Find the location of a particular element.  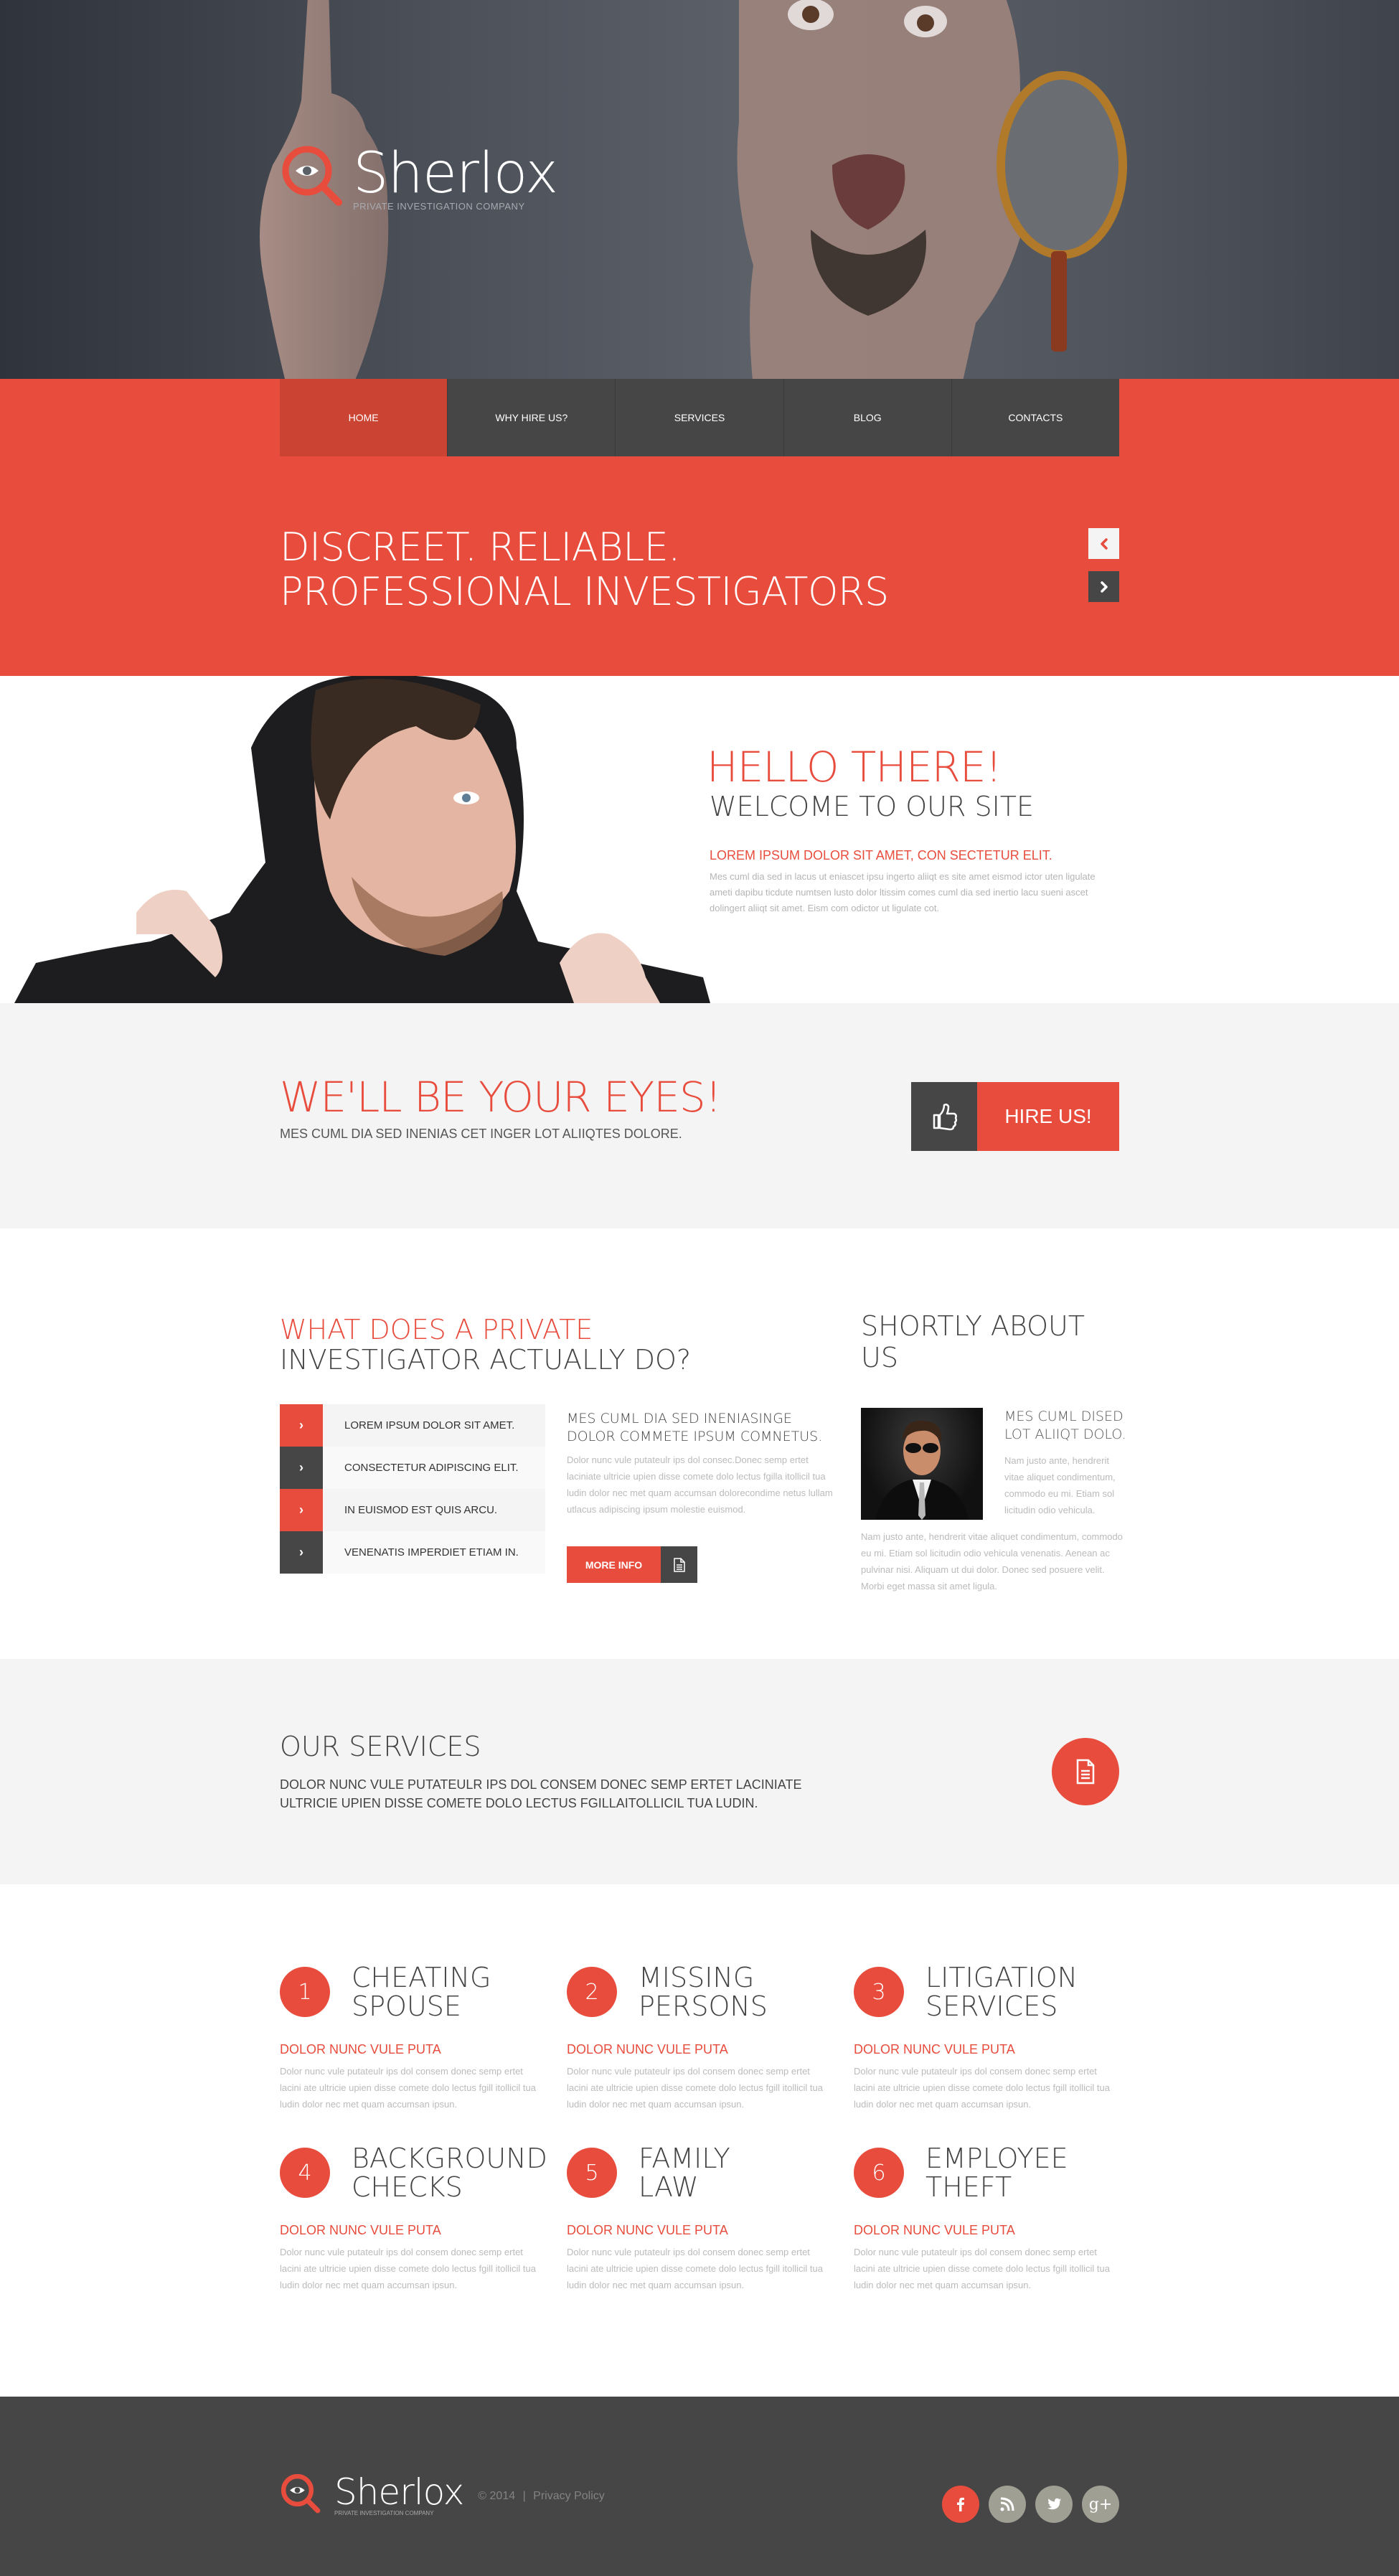

service-title-line1: CHEATING is located at coordinates (422, 1977).